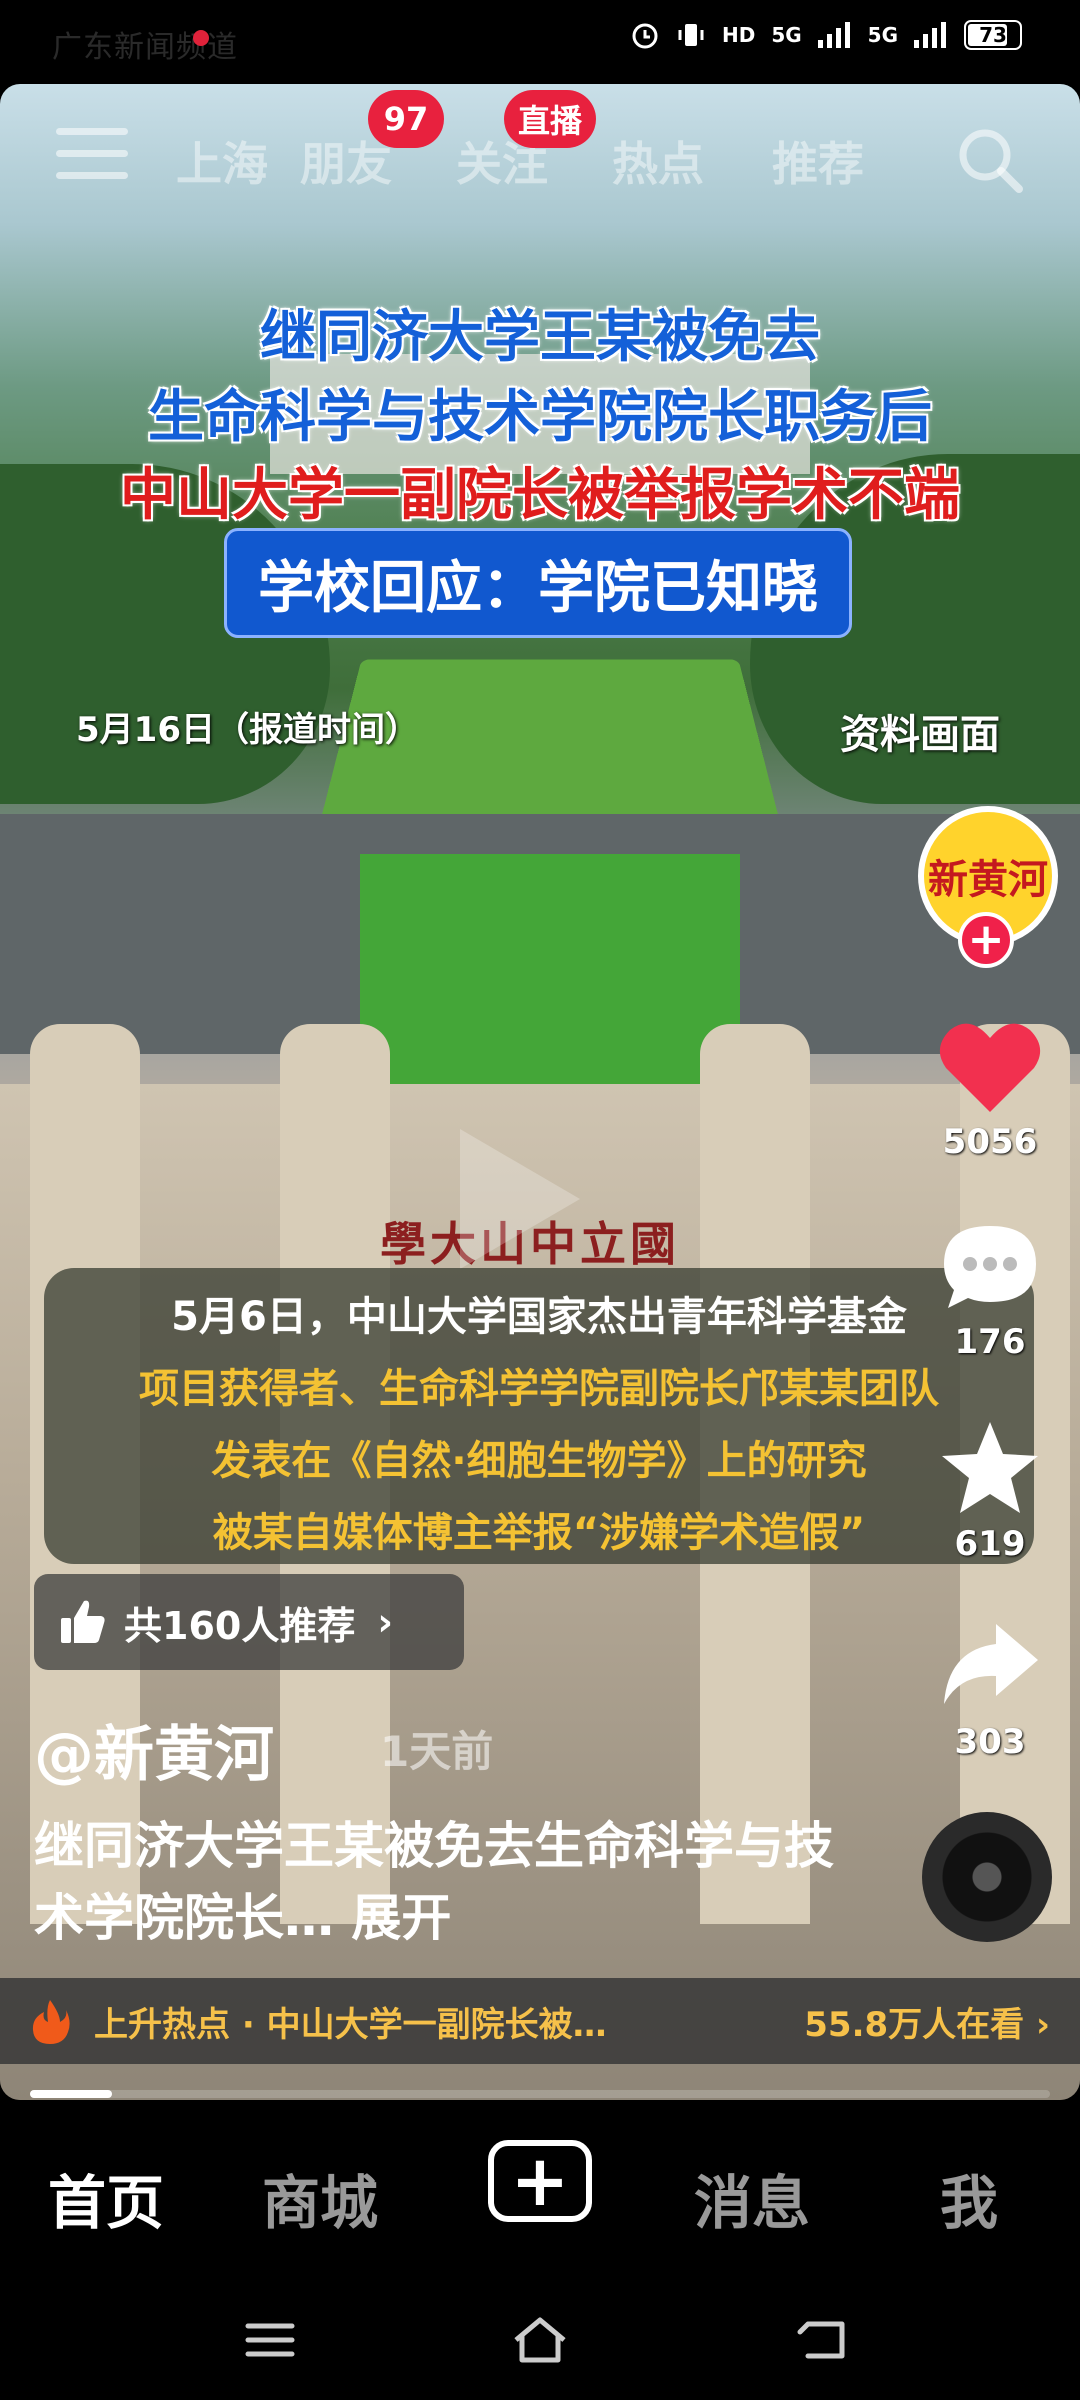 The width and height of the screenshot is (1080, 2400). I want to click on recommend-button: 共160人推荐 ›, so click(249, 1622).